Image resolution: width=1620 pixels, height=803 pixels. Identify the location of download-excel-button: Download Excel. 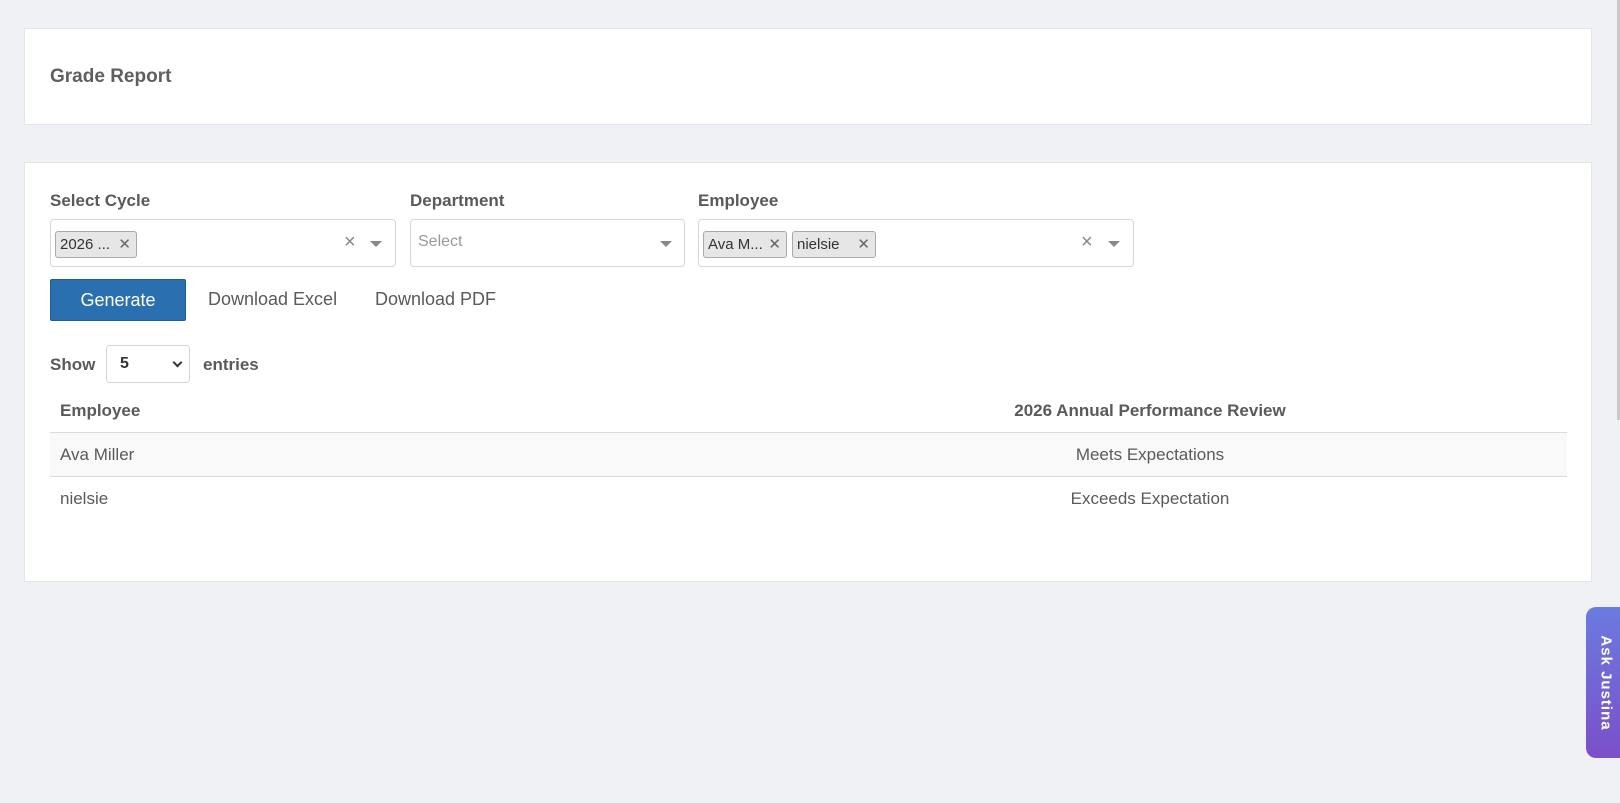
(272, 299).